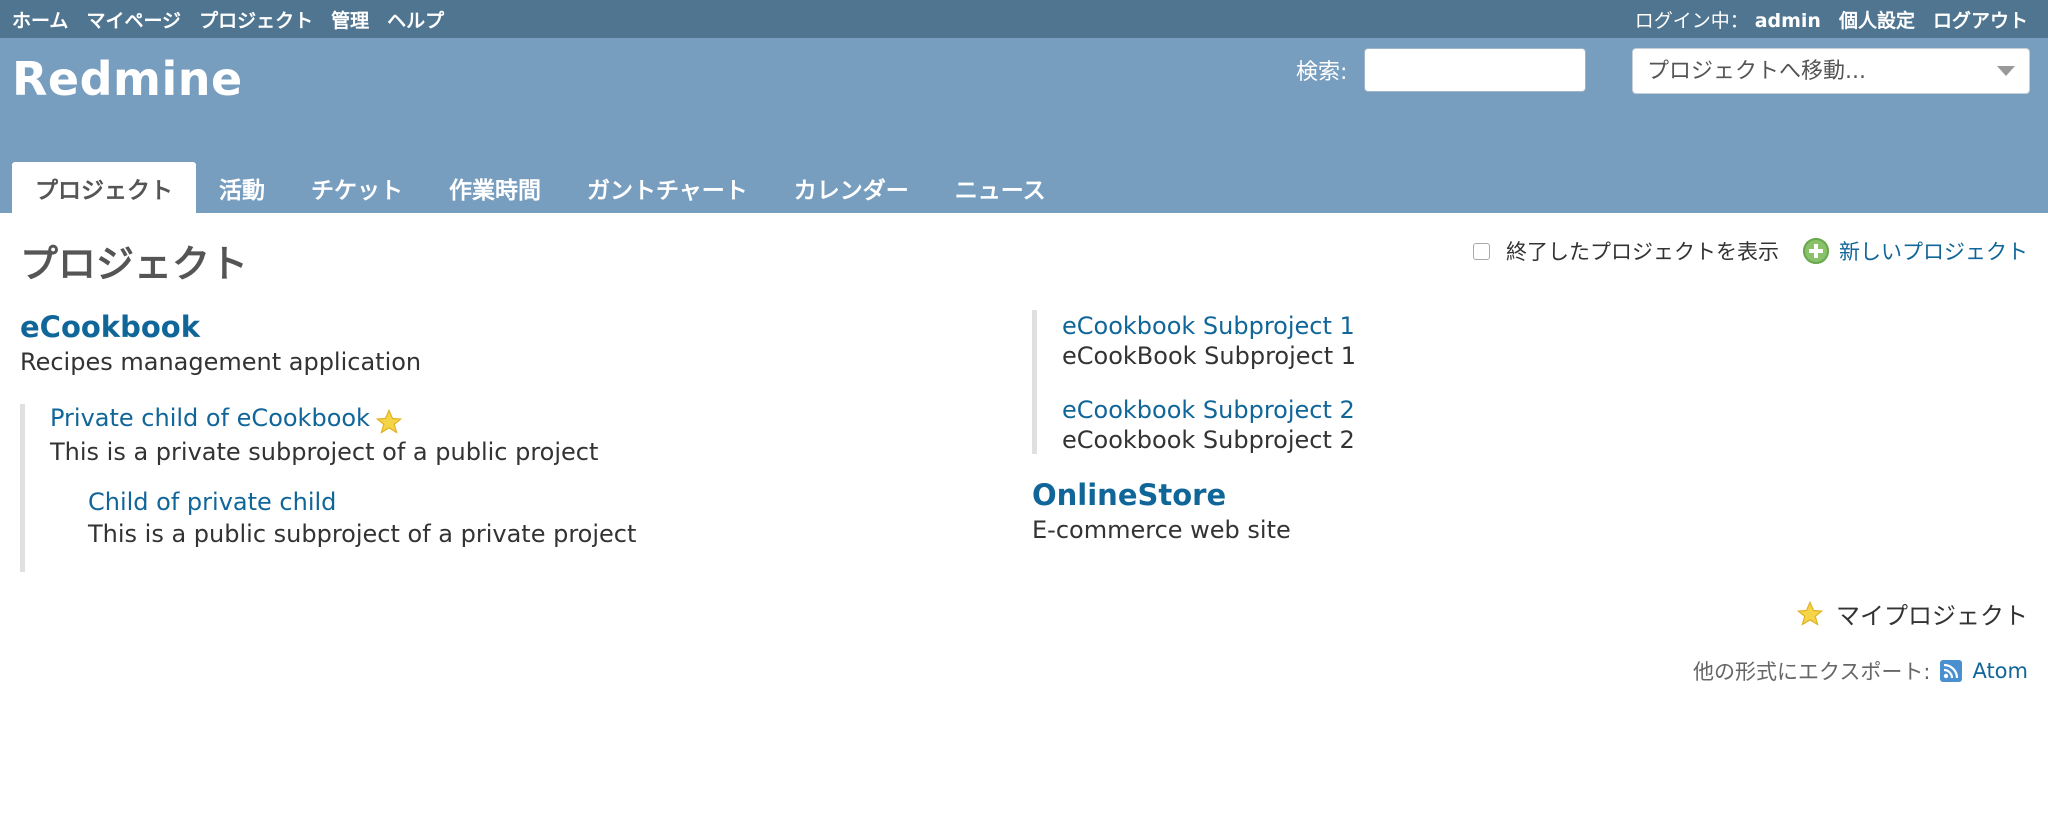 The height and width of the screenshot is (840, 2048). Describe the element at coordinates (2006, 71) in the screenshot. I see `chevron-down-icon` at that location.